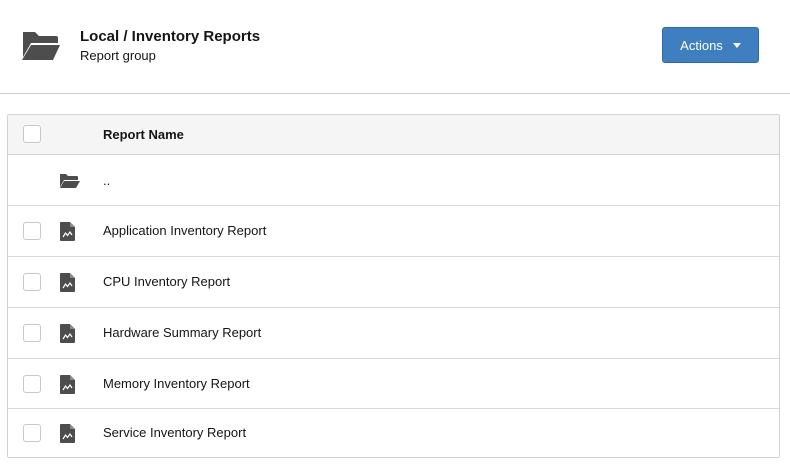 This screenshot has height=464, width=790. What do you see at coordinates (736, 45) in the screenshot?
I see `caret-down-icon` at bounding box center [736, 45].